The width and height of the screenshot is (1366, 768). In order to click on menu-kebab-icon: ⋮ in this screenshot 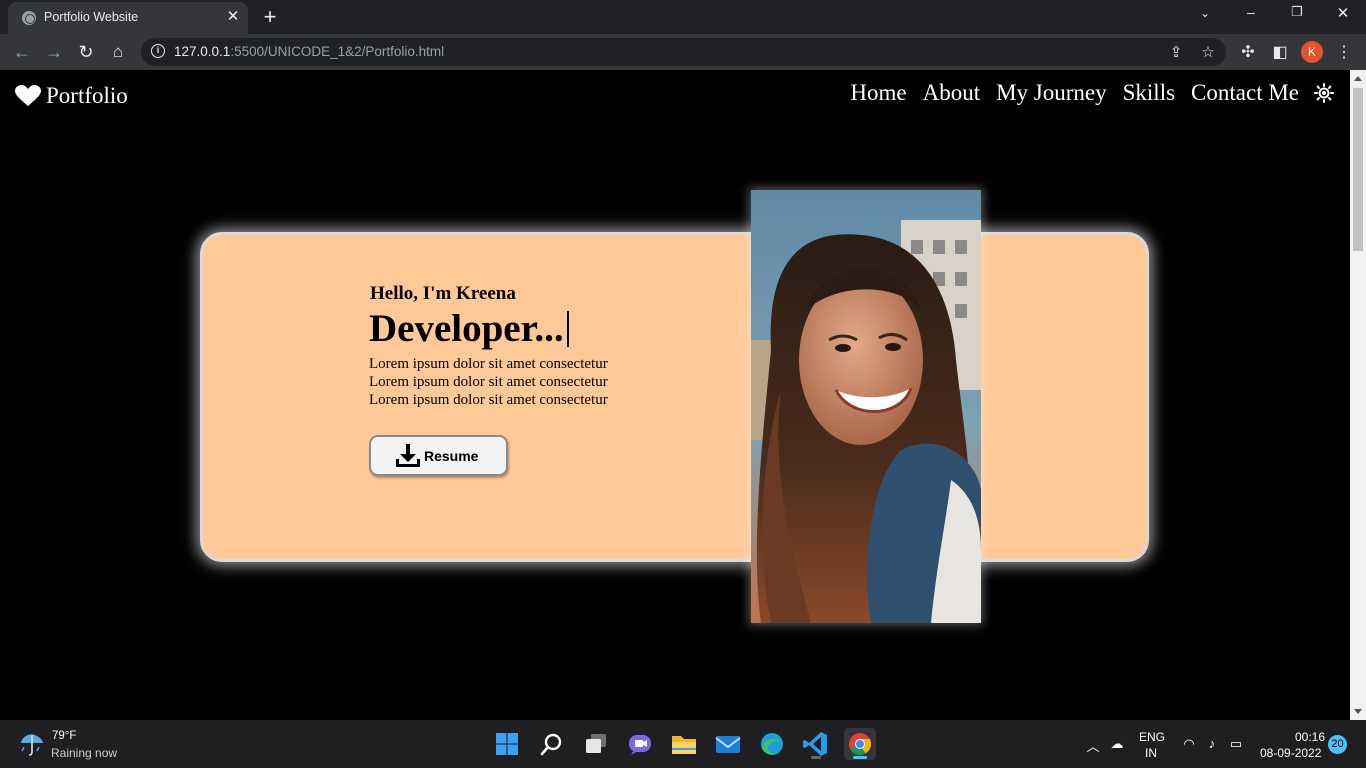, I will do `click(1344, 52)`.